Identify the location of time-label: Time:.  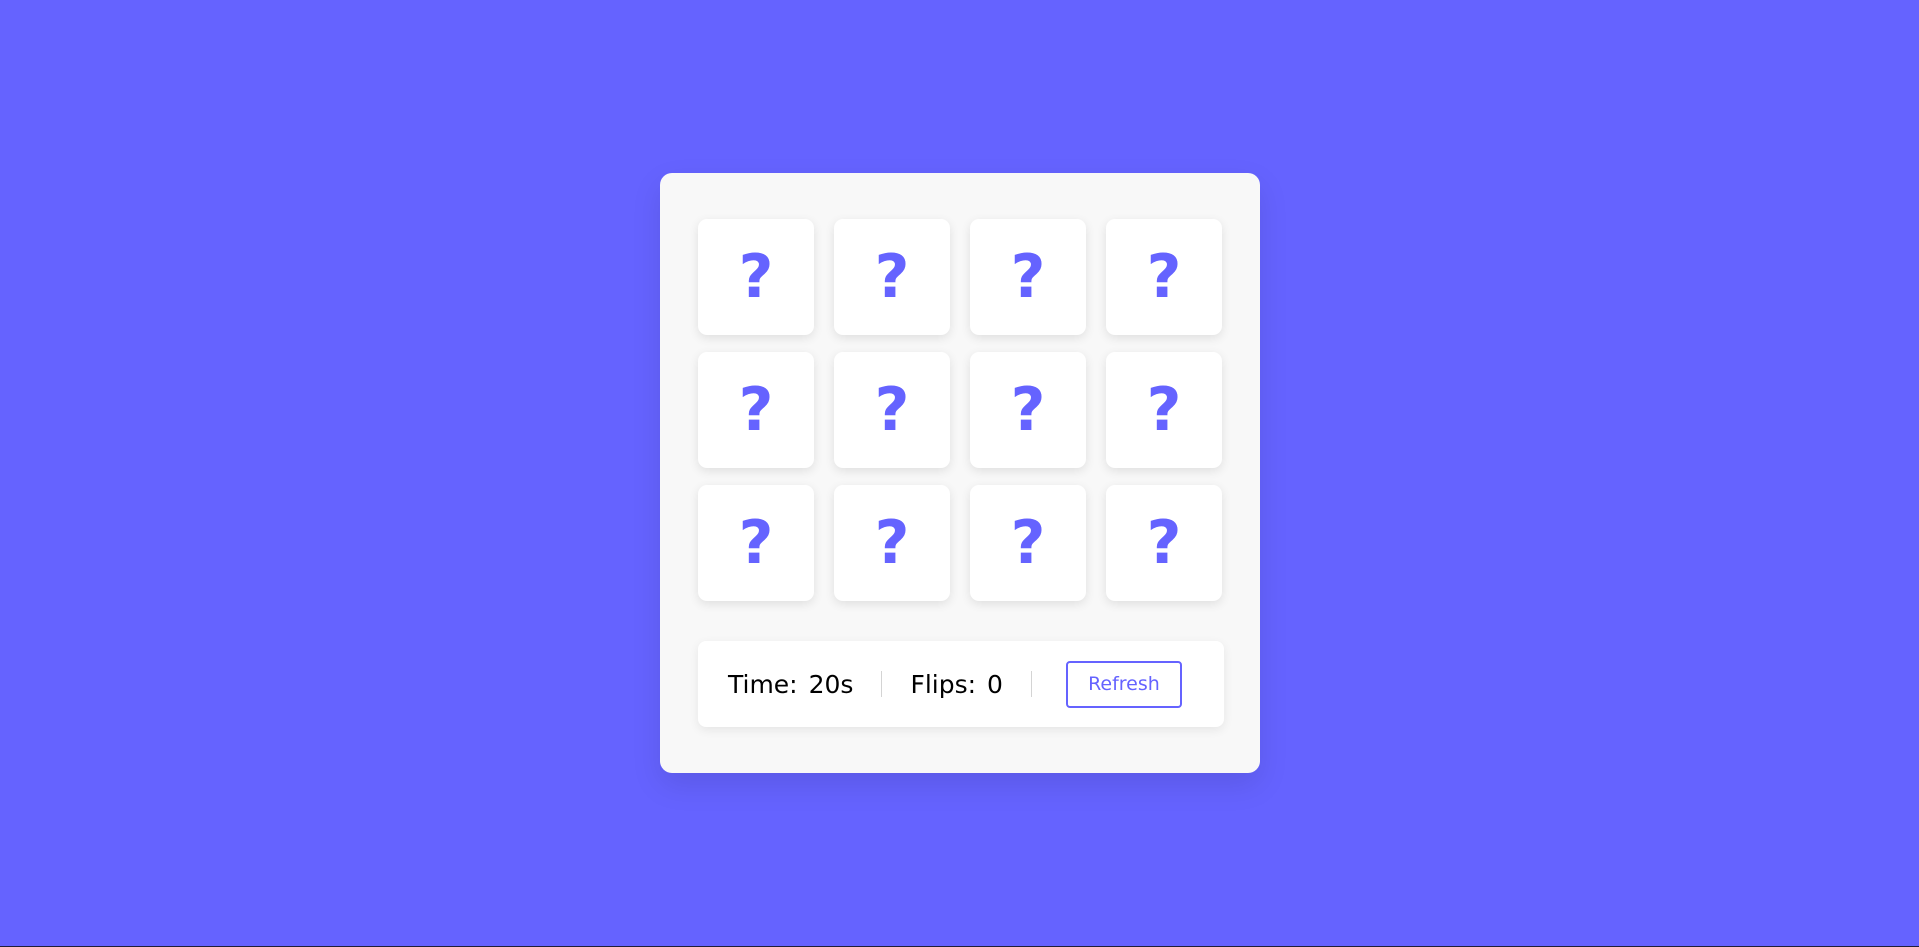
(763, 684).